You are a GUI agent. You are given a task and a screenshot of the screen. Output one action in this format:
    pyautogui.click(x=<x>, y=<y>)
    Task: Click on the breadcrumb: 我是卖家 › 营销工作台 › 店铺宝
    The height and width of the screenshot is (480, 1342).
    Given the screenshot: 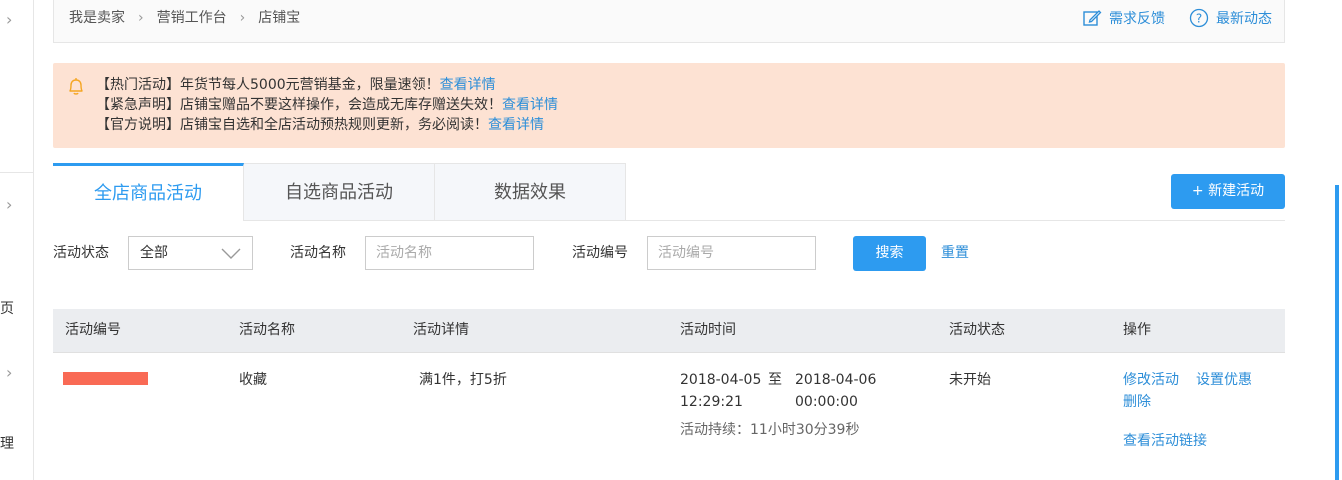 What is the action you would take?
    pyautogui.click(x=184, y=18)
    